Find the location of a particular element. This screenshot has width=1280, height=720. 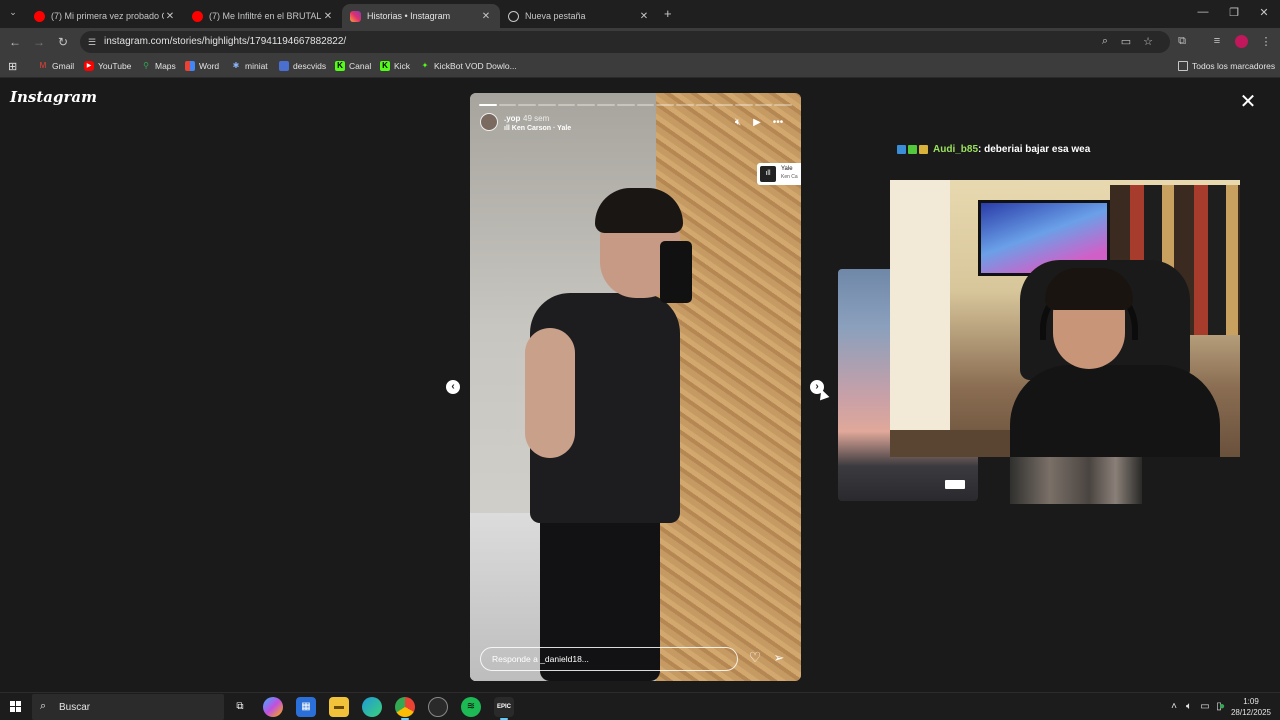

profile-avatar is located at coordinates (1241, 41).